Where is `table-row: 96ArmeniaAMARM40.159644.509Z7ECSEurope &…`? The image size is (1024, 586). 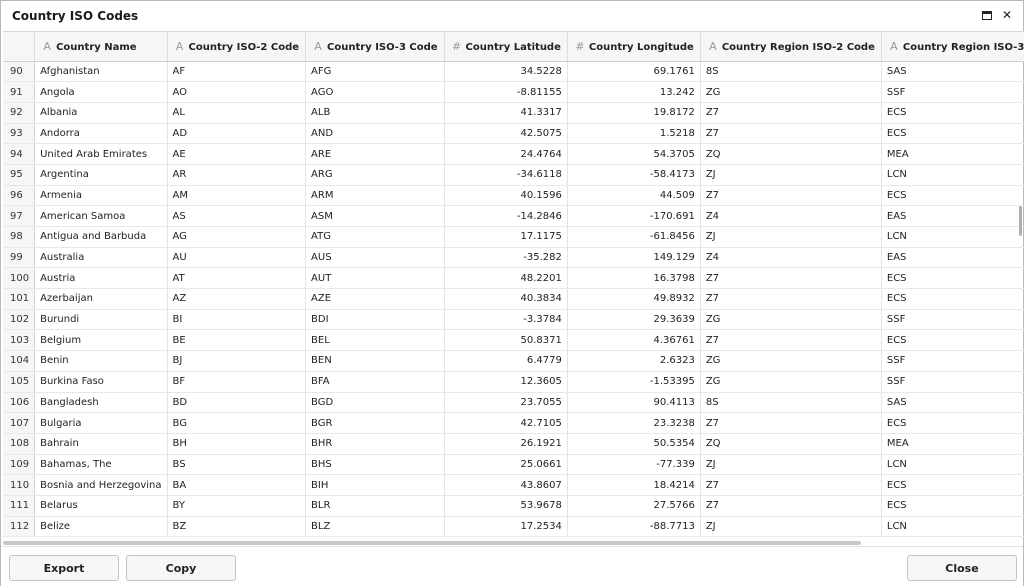
table-row: 96ArmeniaAMARM40.159644.509Z7ECSEurope &… is located at coordinates (513, 196).